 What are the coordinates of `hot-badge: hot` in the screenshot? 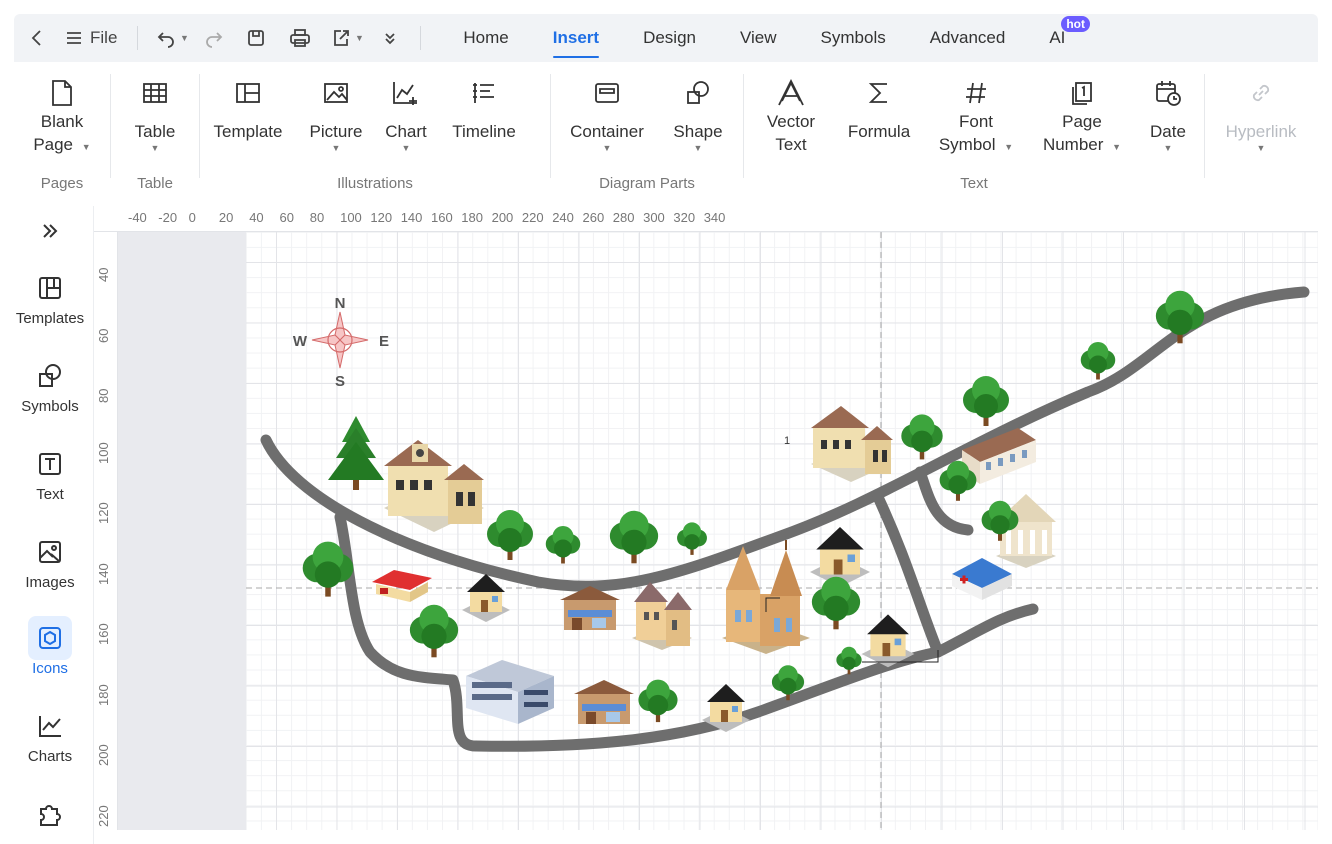 It's located at (1075, 24).